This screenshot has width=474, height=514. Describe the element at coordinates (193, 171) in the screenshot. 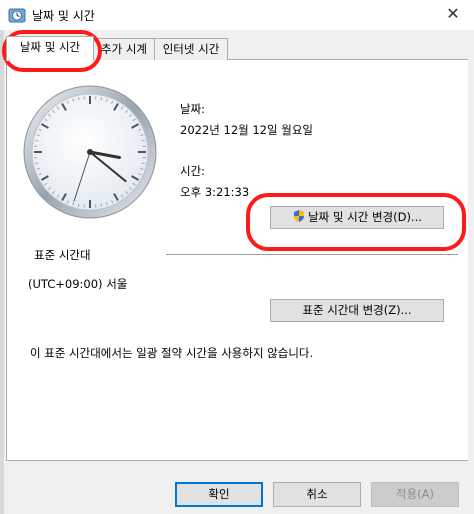

I see `time-label: 시간:` at that location.